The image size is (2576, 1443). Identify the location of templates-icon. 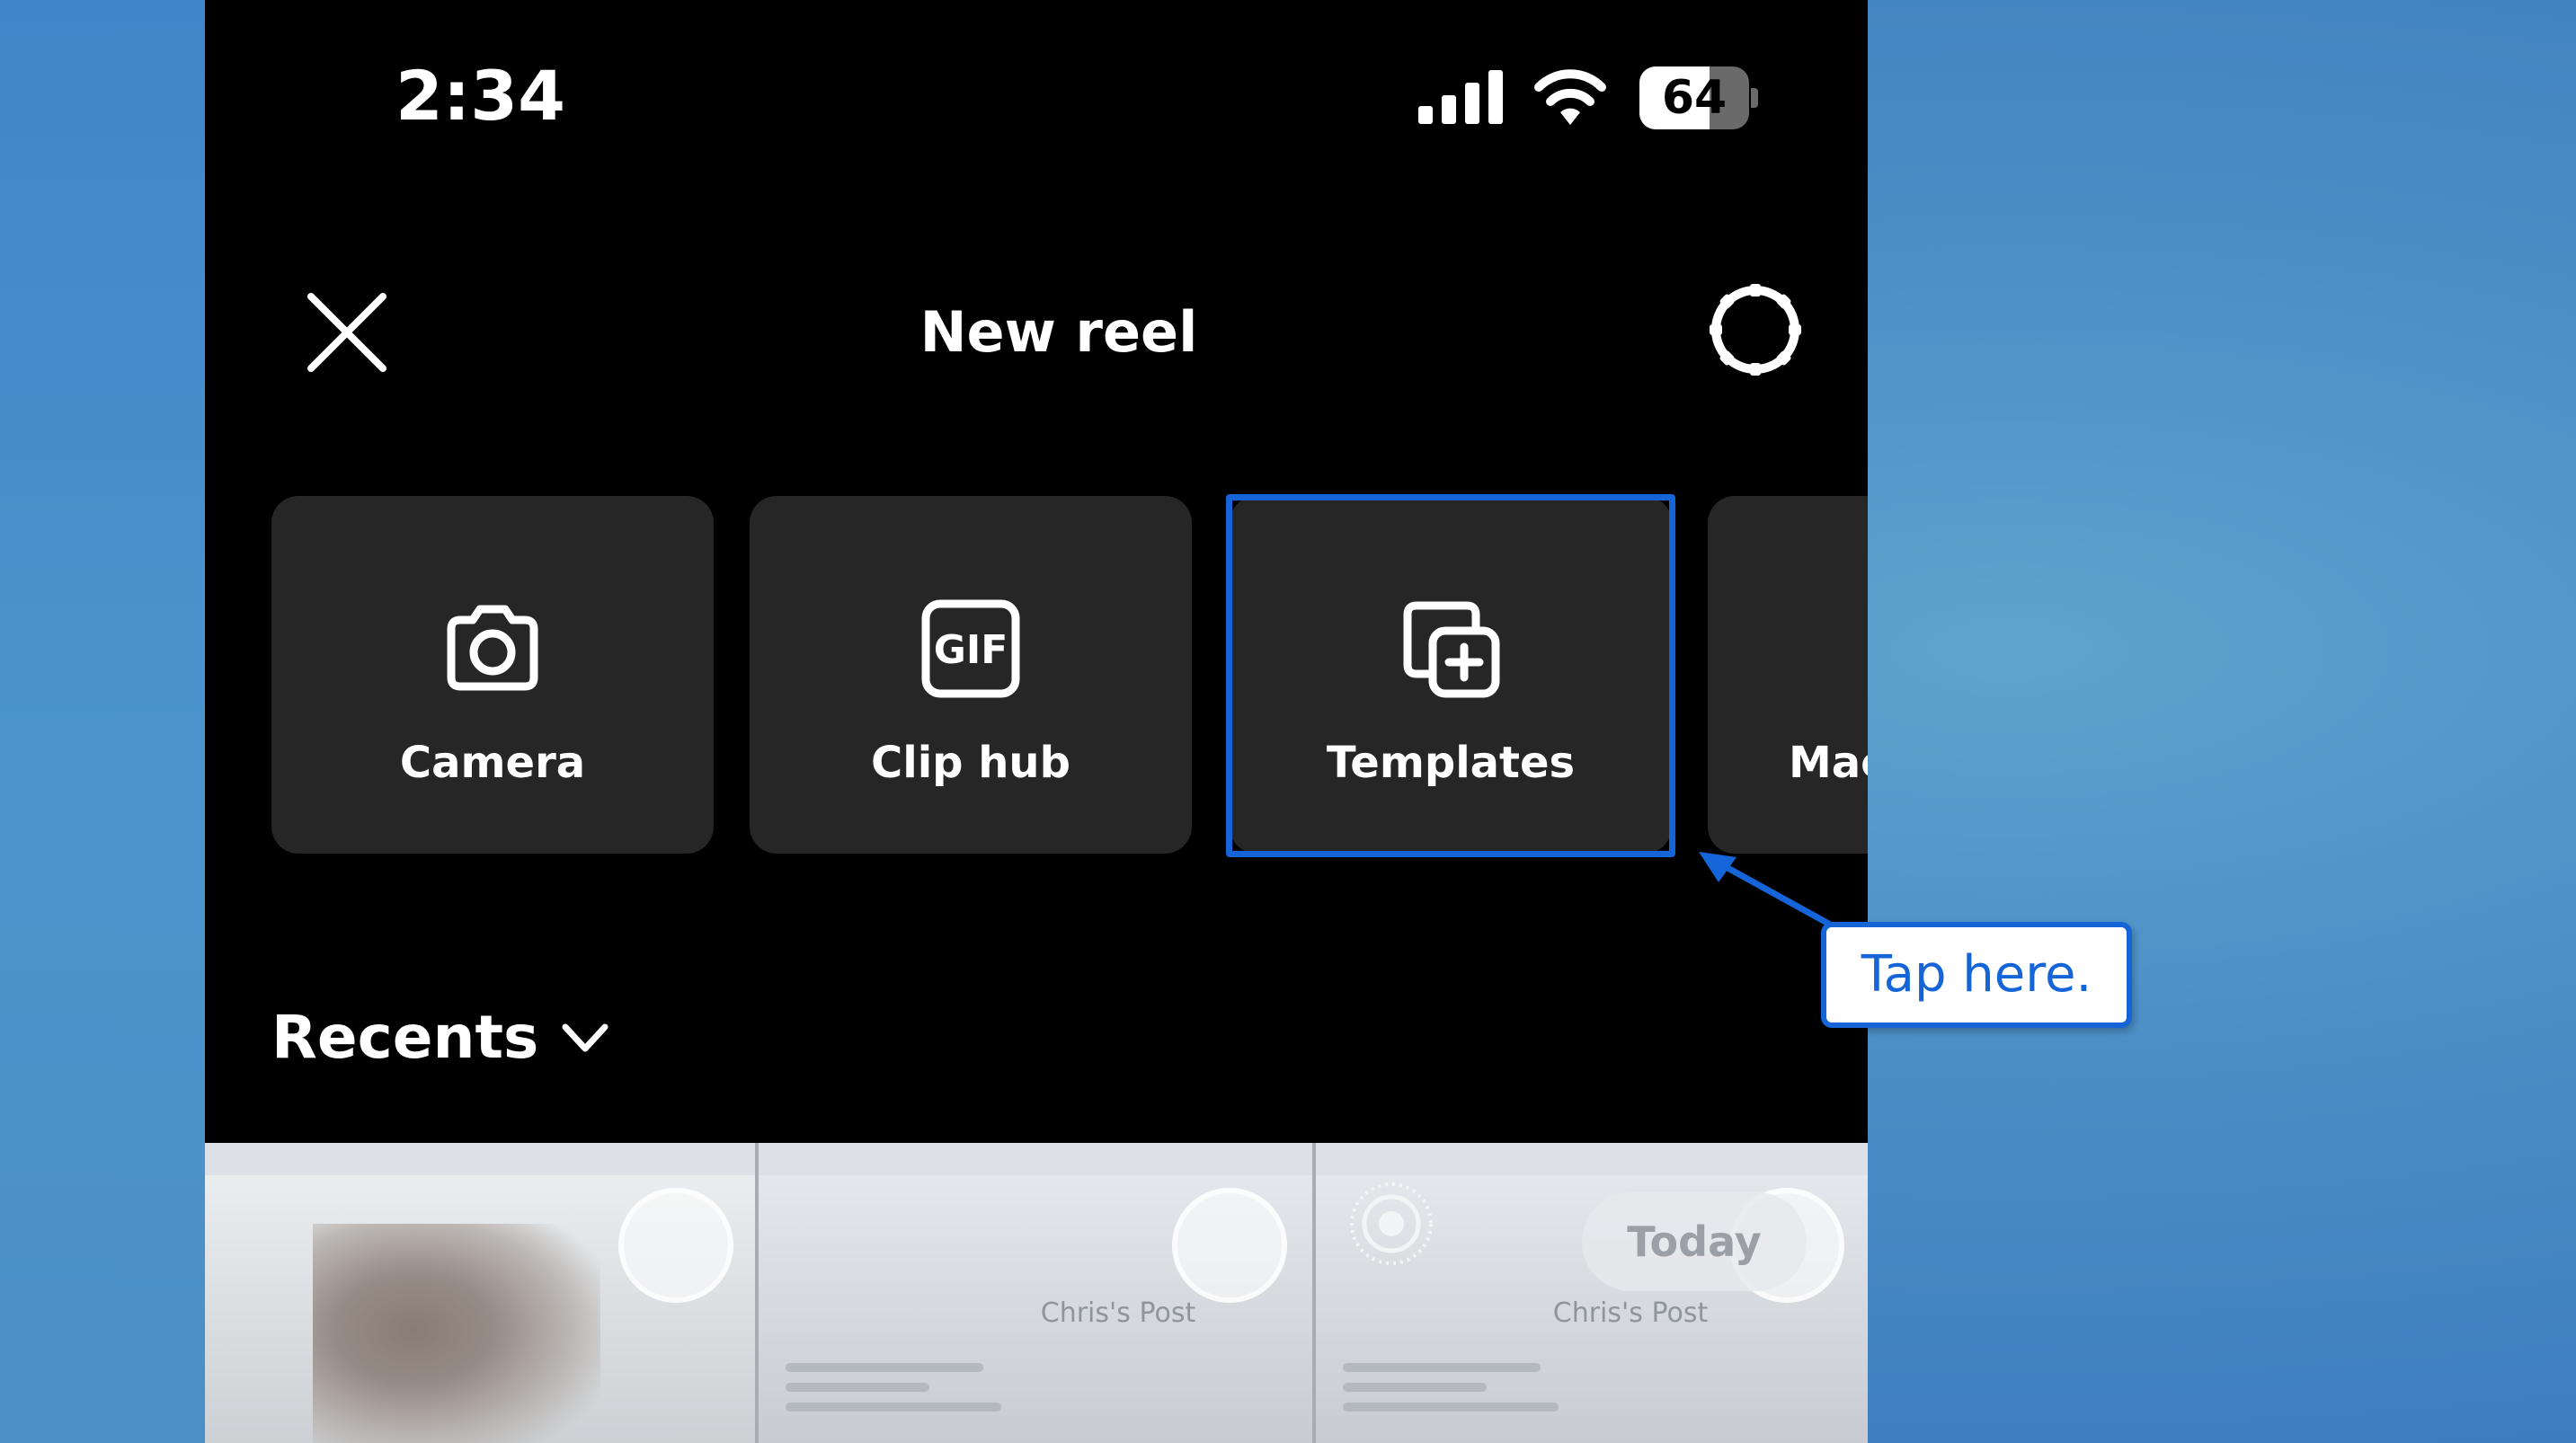
(1451, 649).